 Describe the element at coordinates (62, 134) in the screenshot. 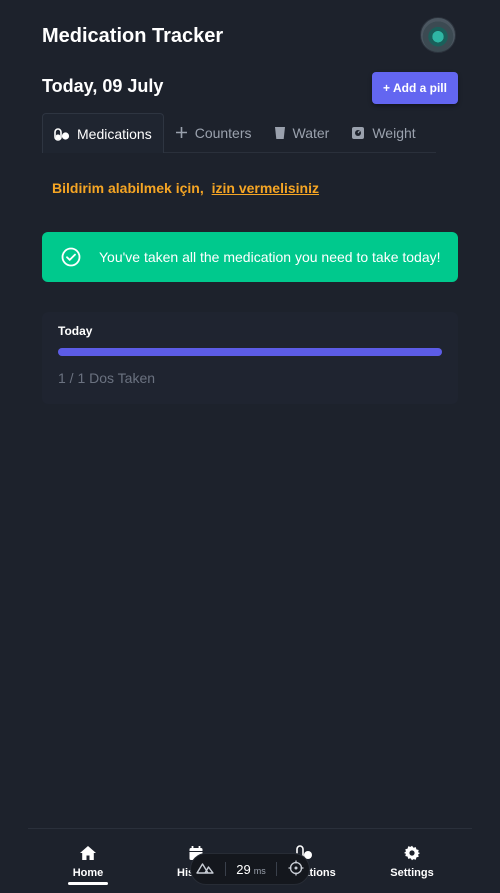

I see `pills-icon` at that location.